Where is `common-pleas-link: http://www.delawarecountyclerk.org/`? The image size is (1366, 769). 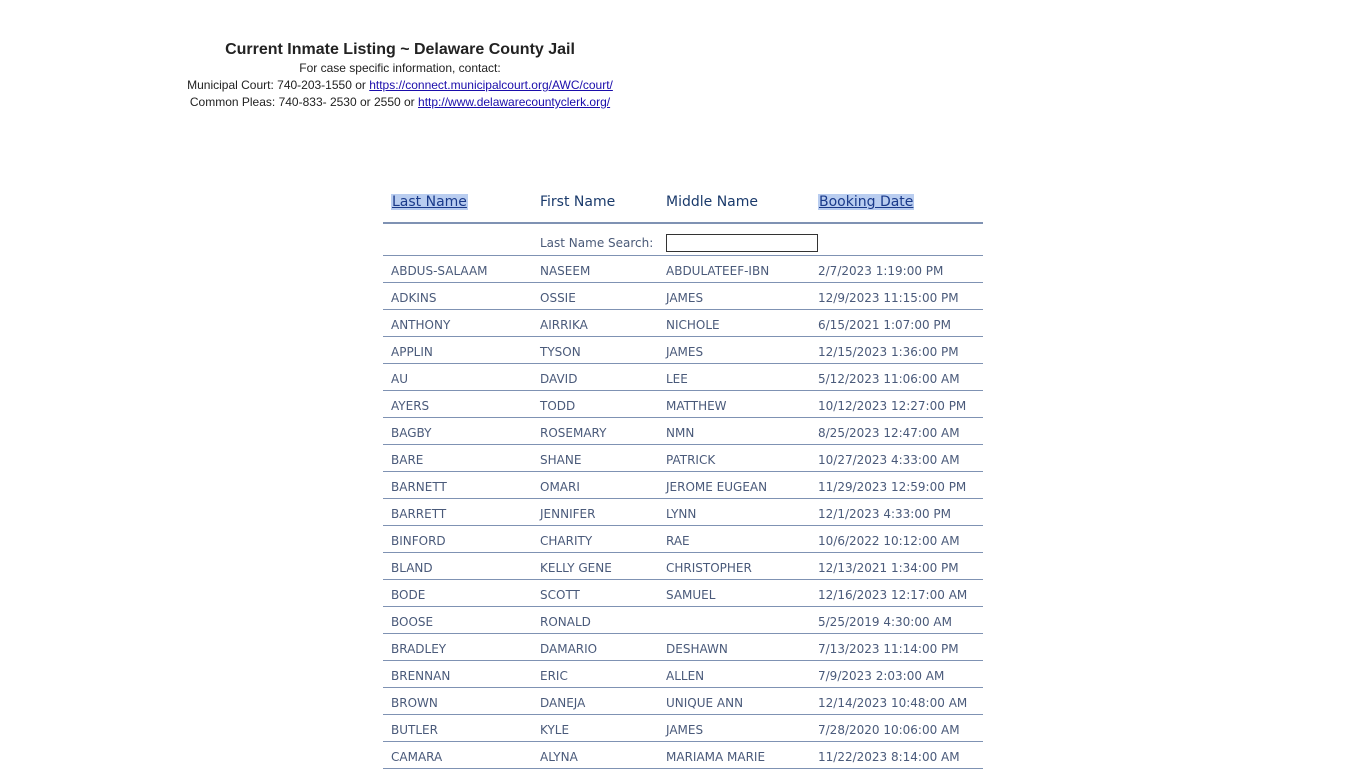
common-pleas-link: http://www.delawarecountyclerk.org/ is located at coordinates (514, 102).